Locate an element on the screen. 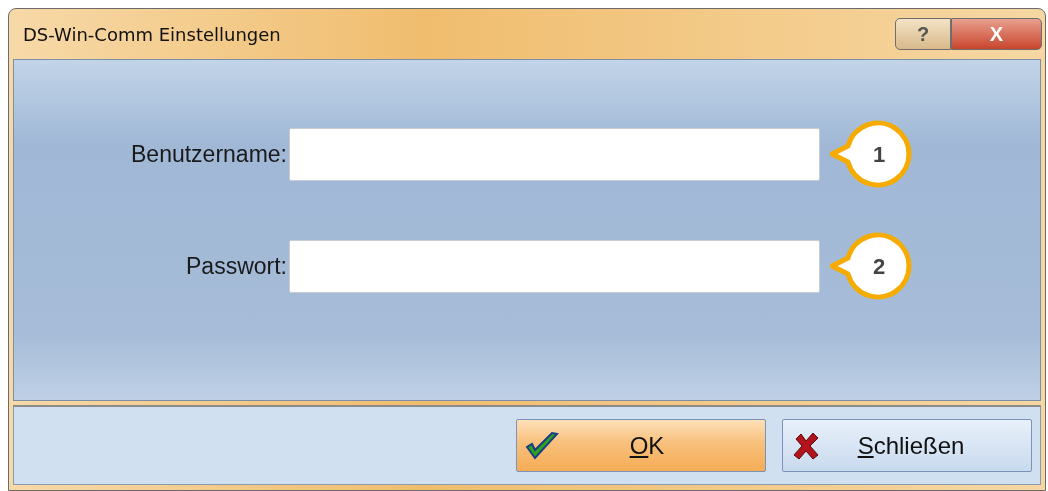  close-button: Schließen is located at coordinates (907, 445).